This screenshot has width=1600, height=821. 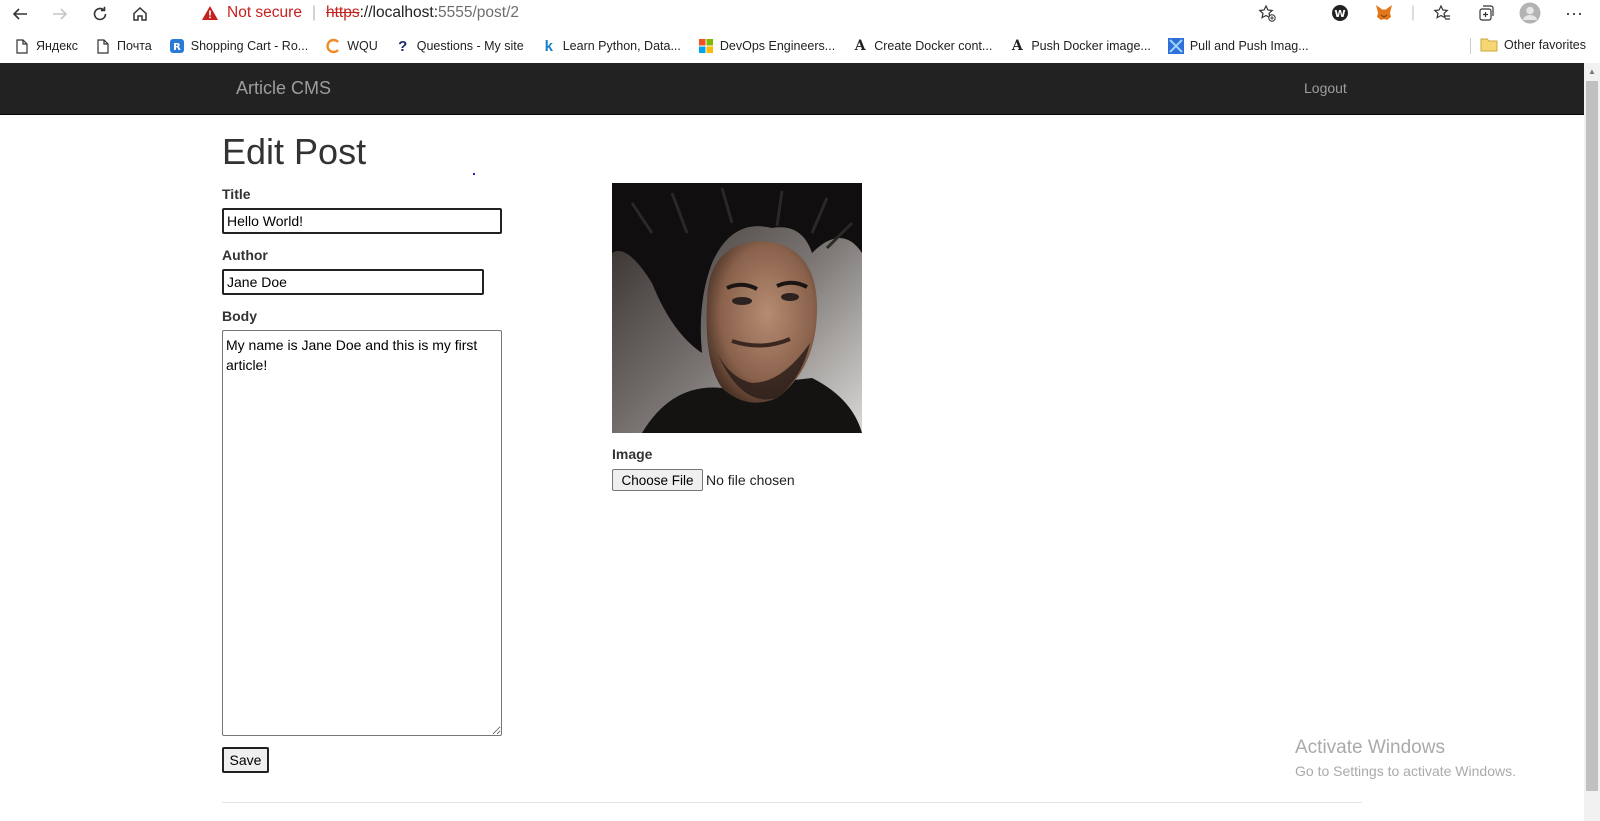 I want to click on home-button, so click(x=140, y=14).